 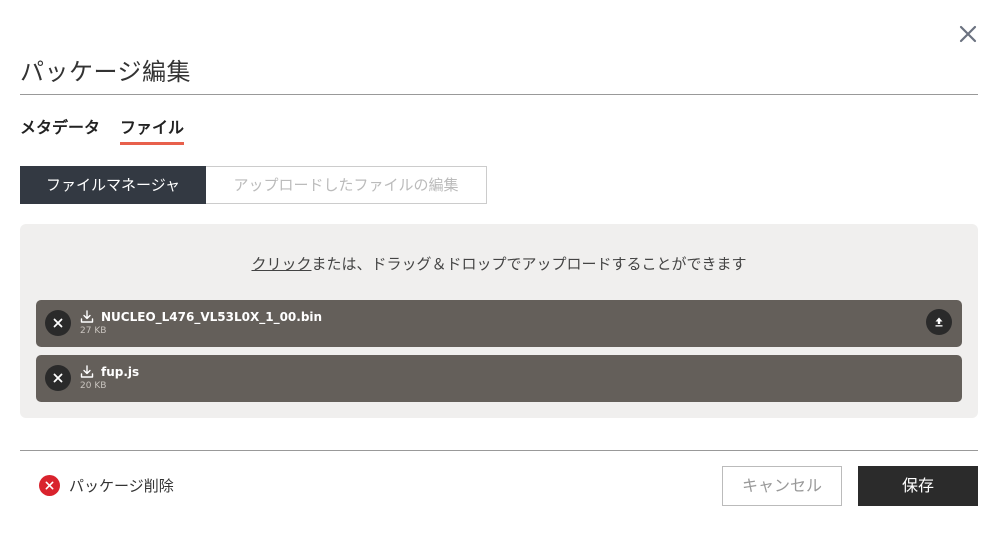 I want to click on file-name: NUCLEO_L476_VL53L0X_1_00.bin, so click(x=212, y=317).